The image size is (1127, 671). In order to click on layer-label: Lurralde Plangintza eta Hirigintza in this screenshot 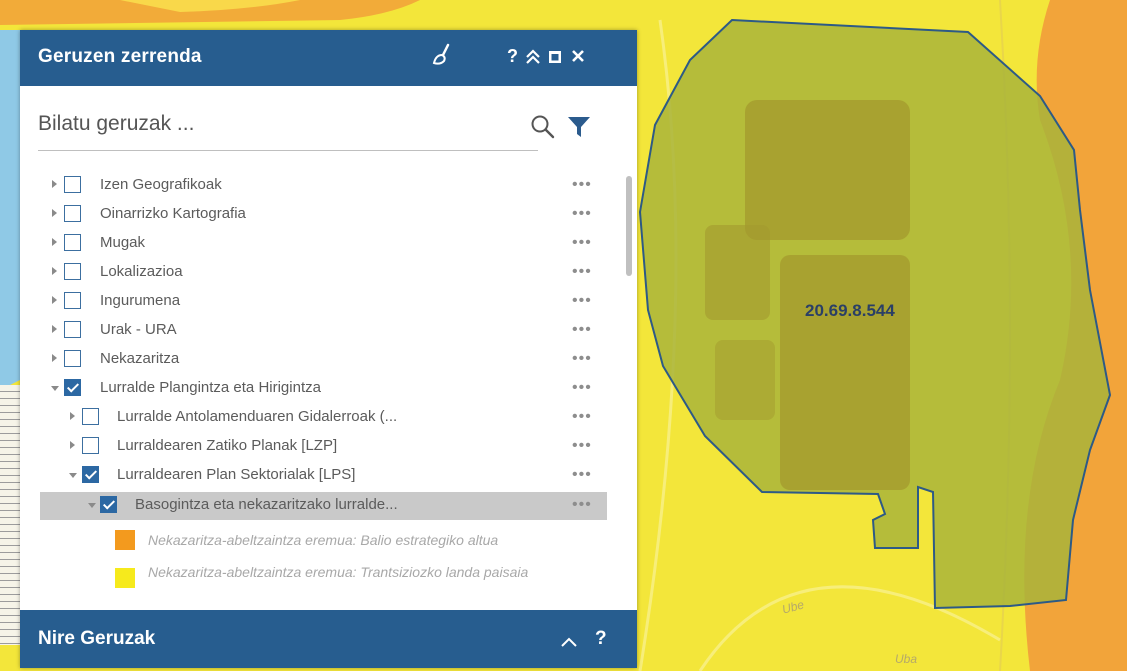, I will do `click(210, 387)`.